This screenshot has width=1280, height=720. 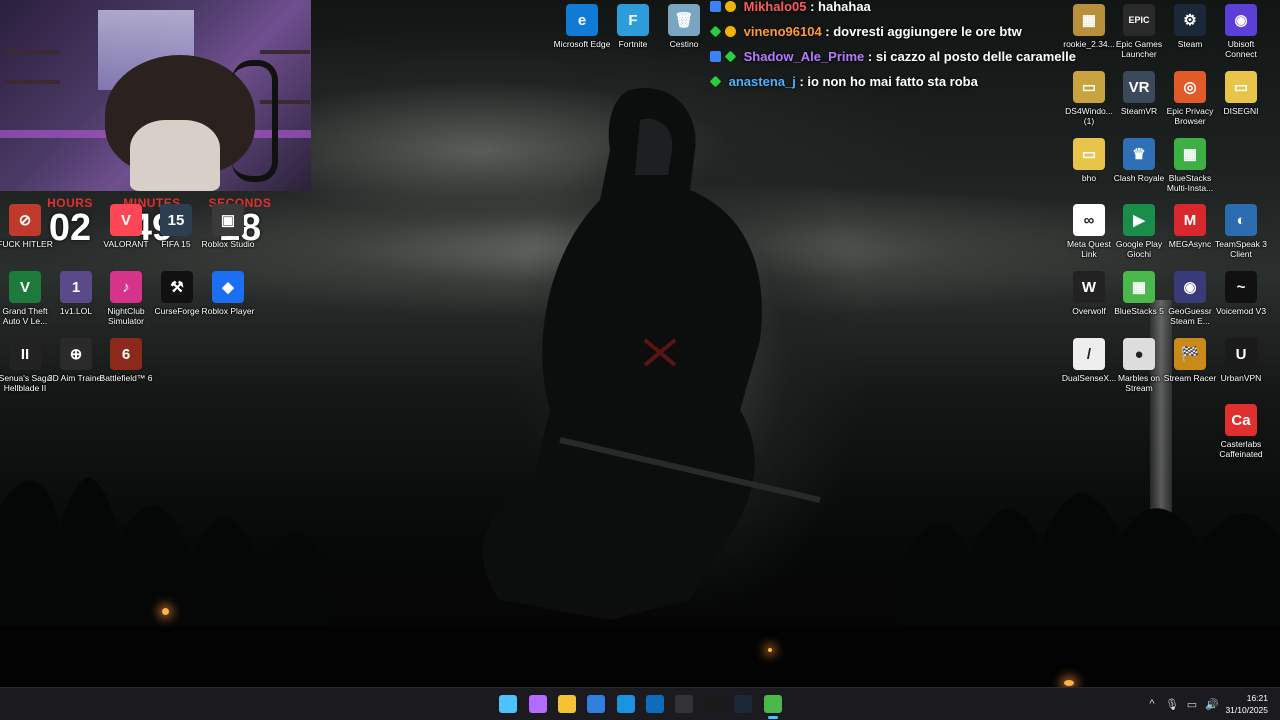 I want to click on ubisoft-connect-icon: ◉, so click(x=1241, y=20).